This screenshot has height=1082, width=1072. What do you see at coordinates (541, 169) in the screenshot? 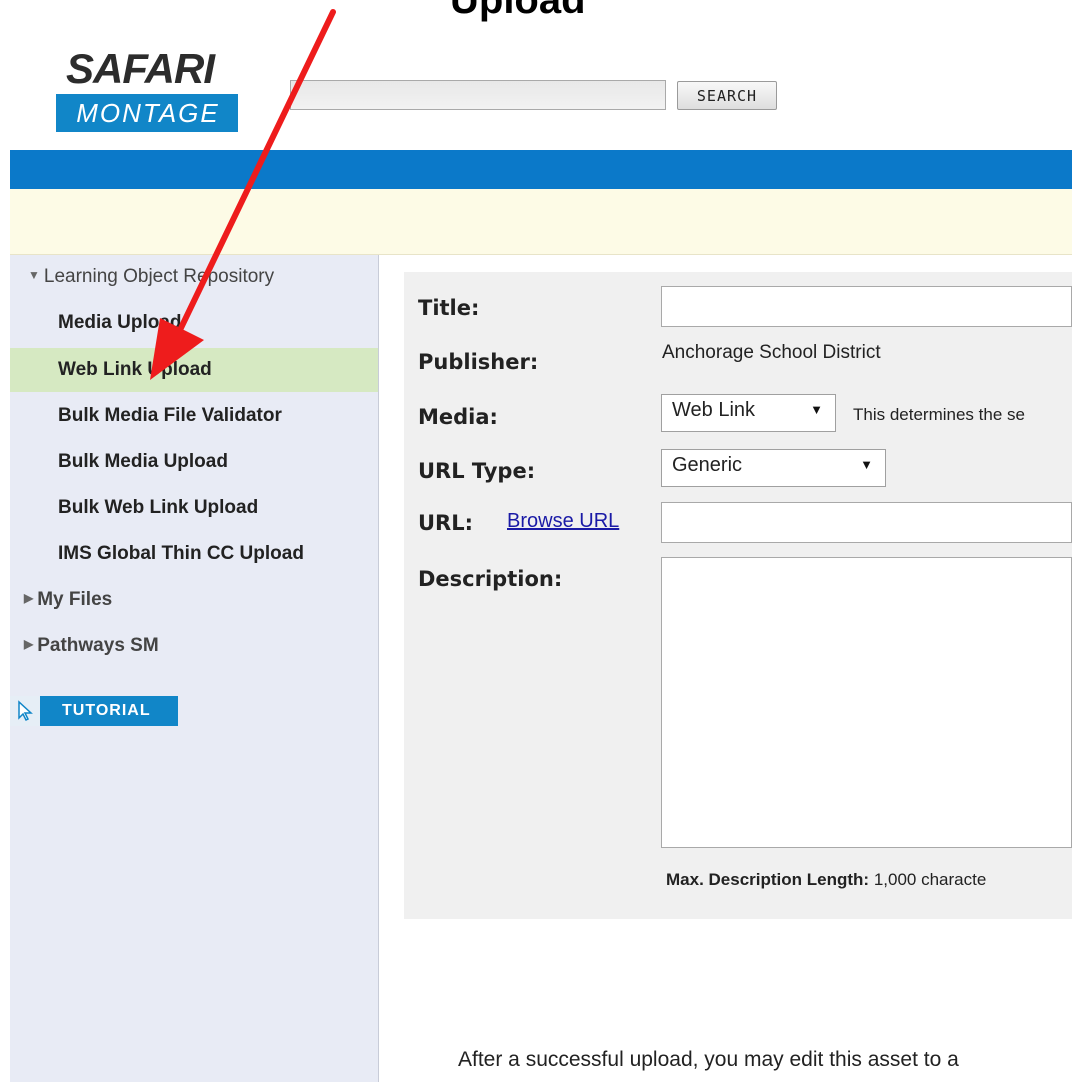
I see `top-nav-bar` at bounding box center [541, 169].